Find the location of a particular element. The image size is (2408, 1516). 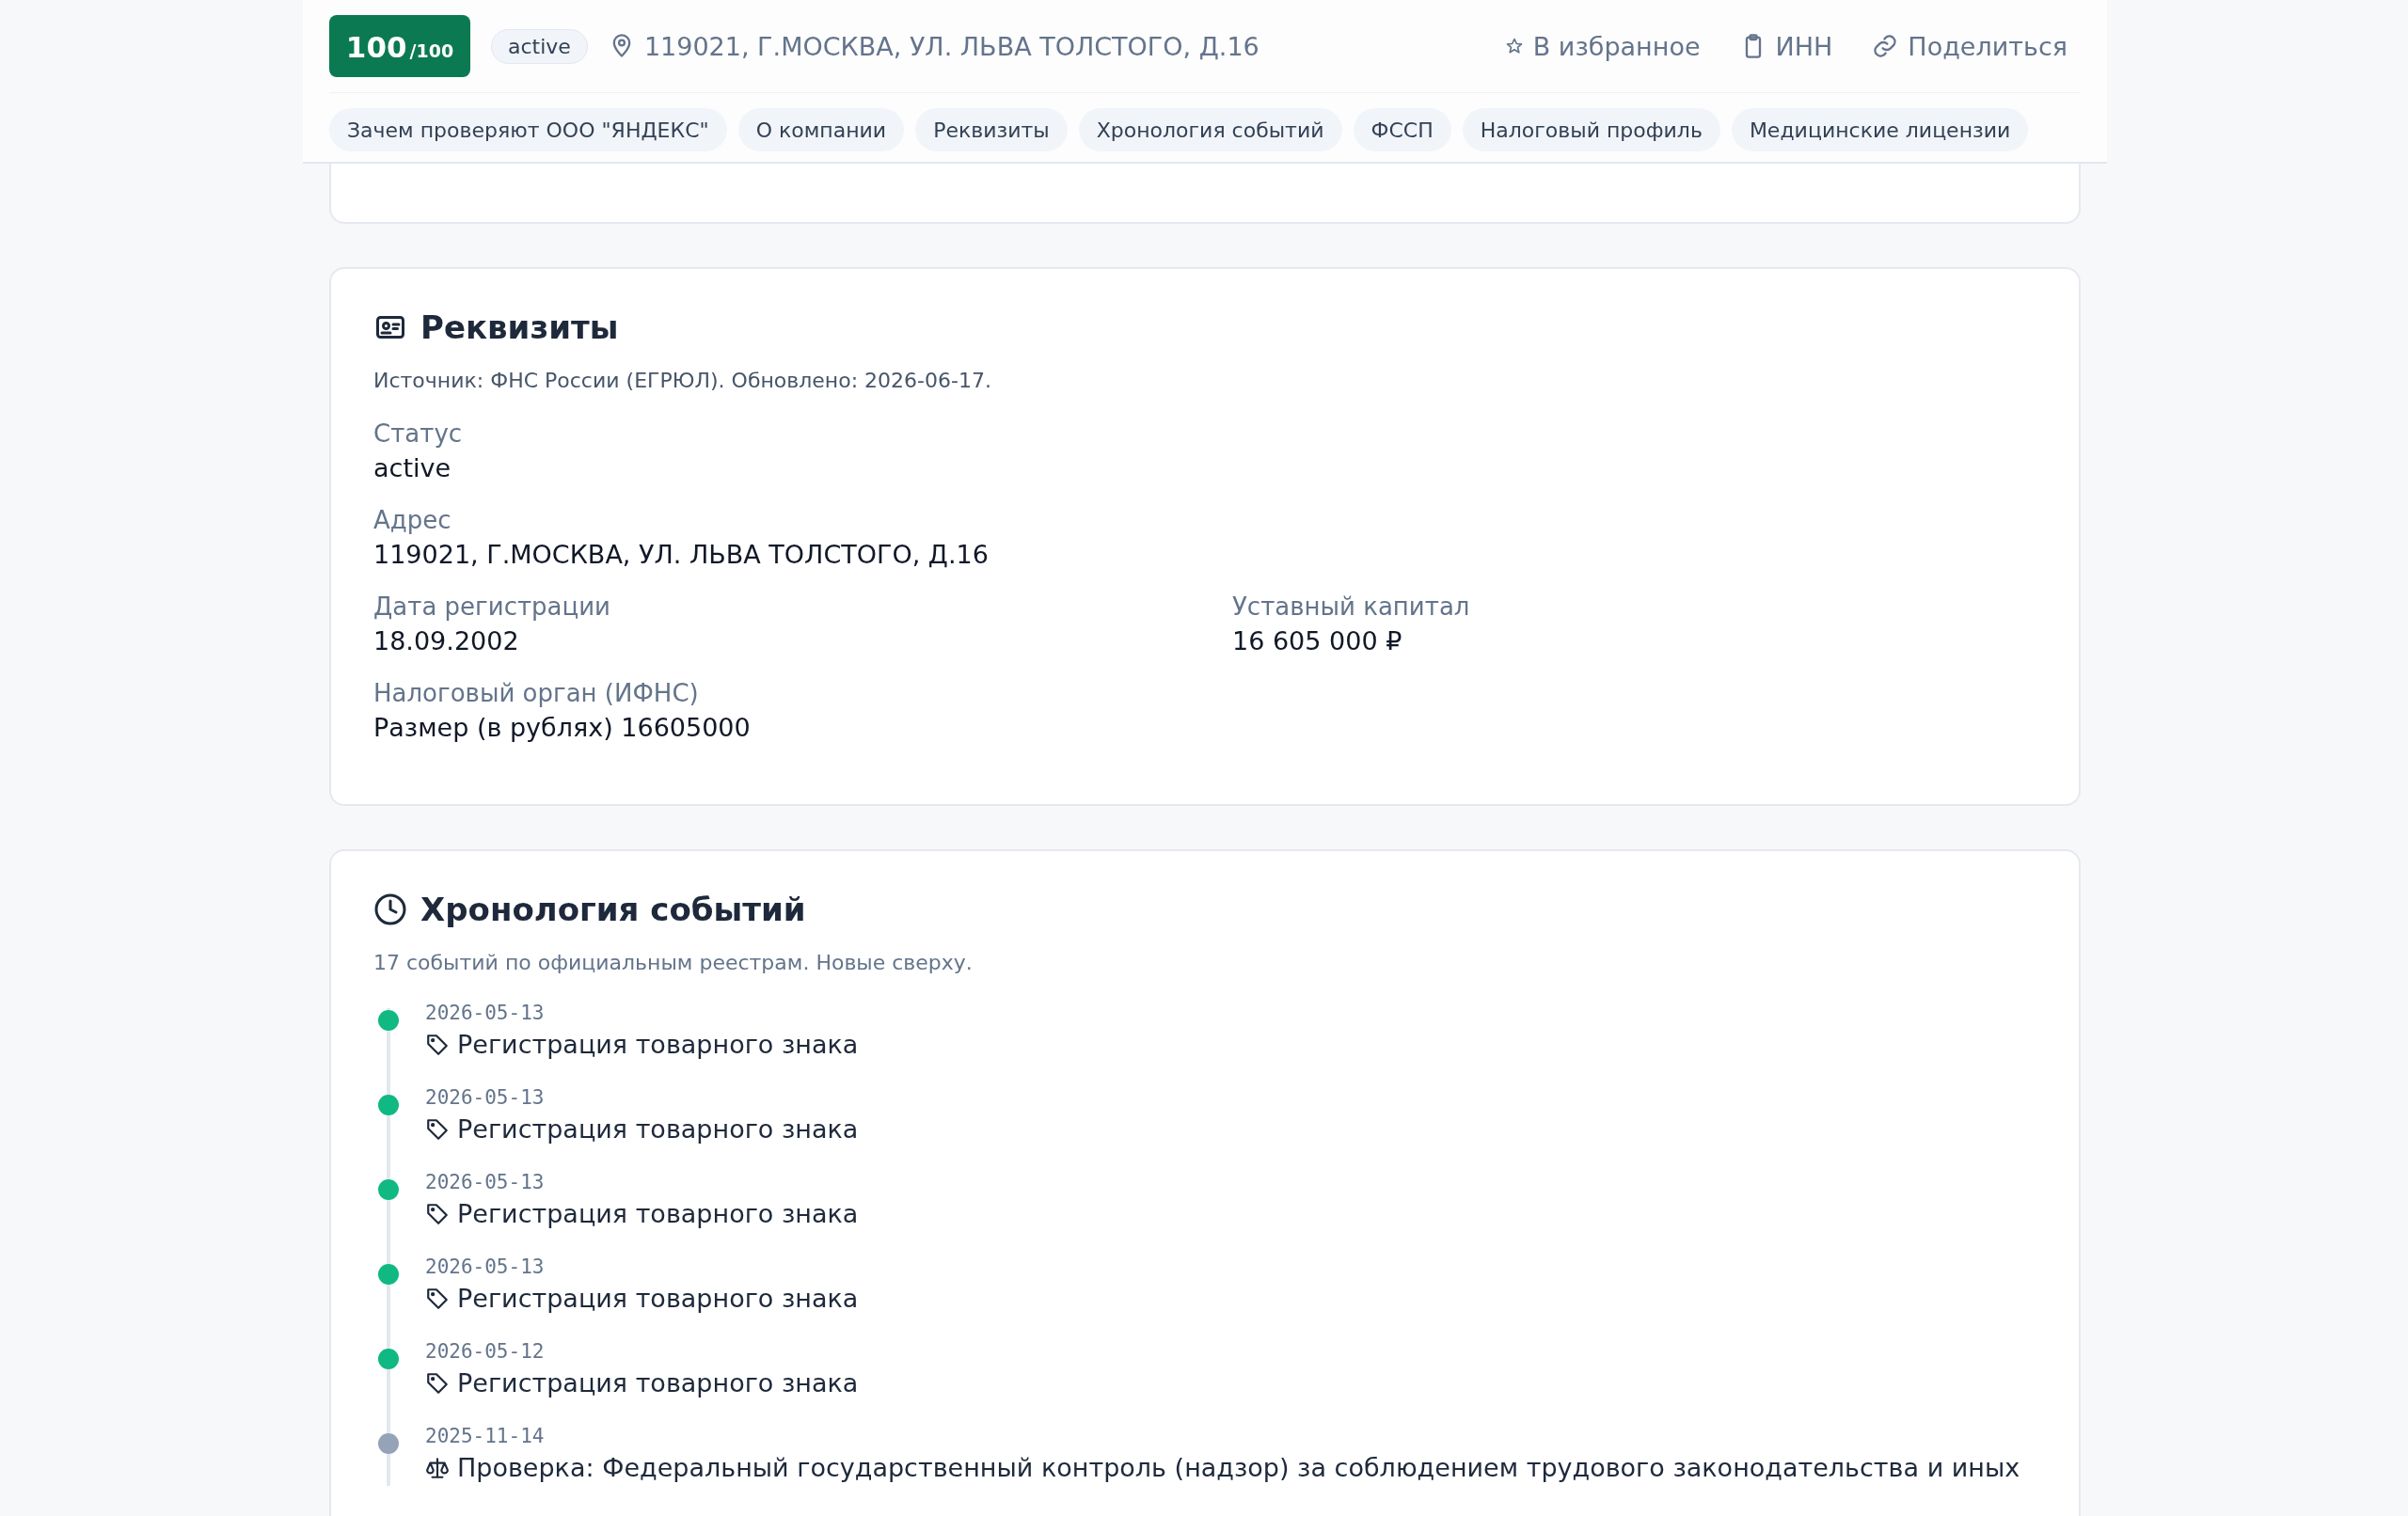

event-date: 2025-11-14 is located at coordinates (486, 1436).